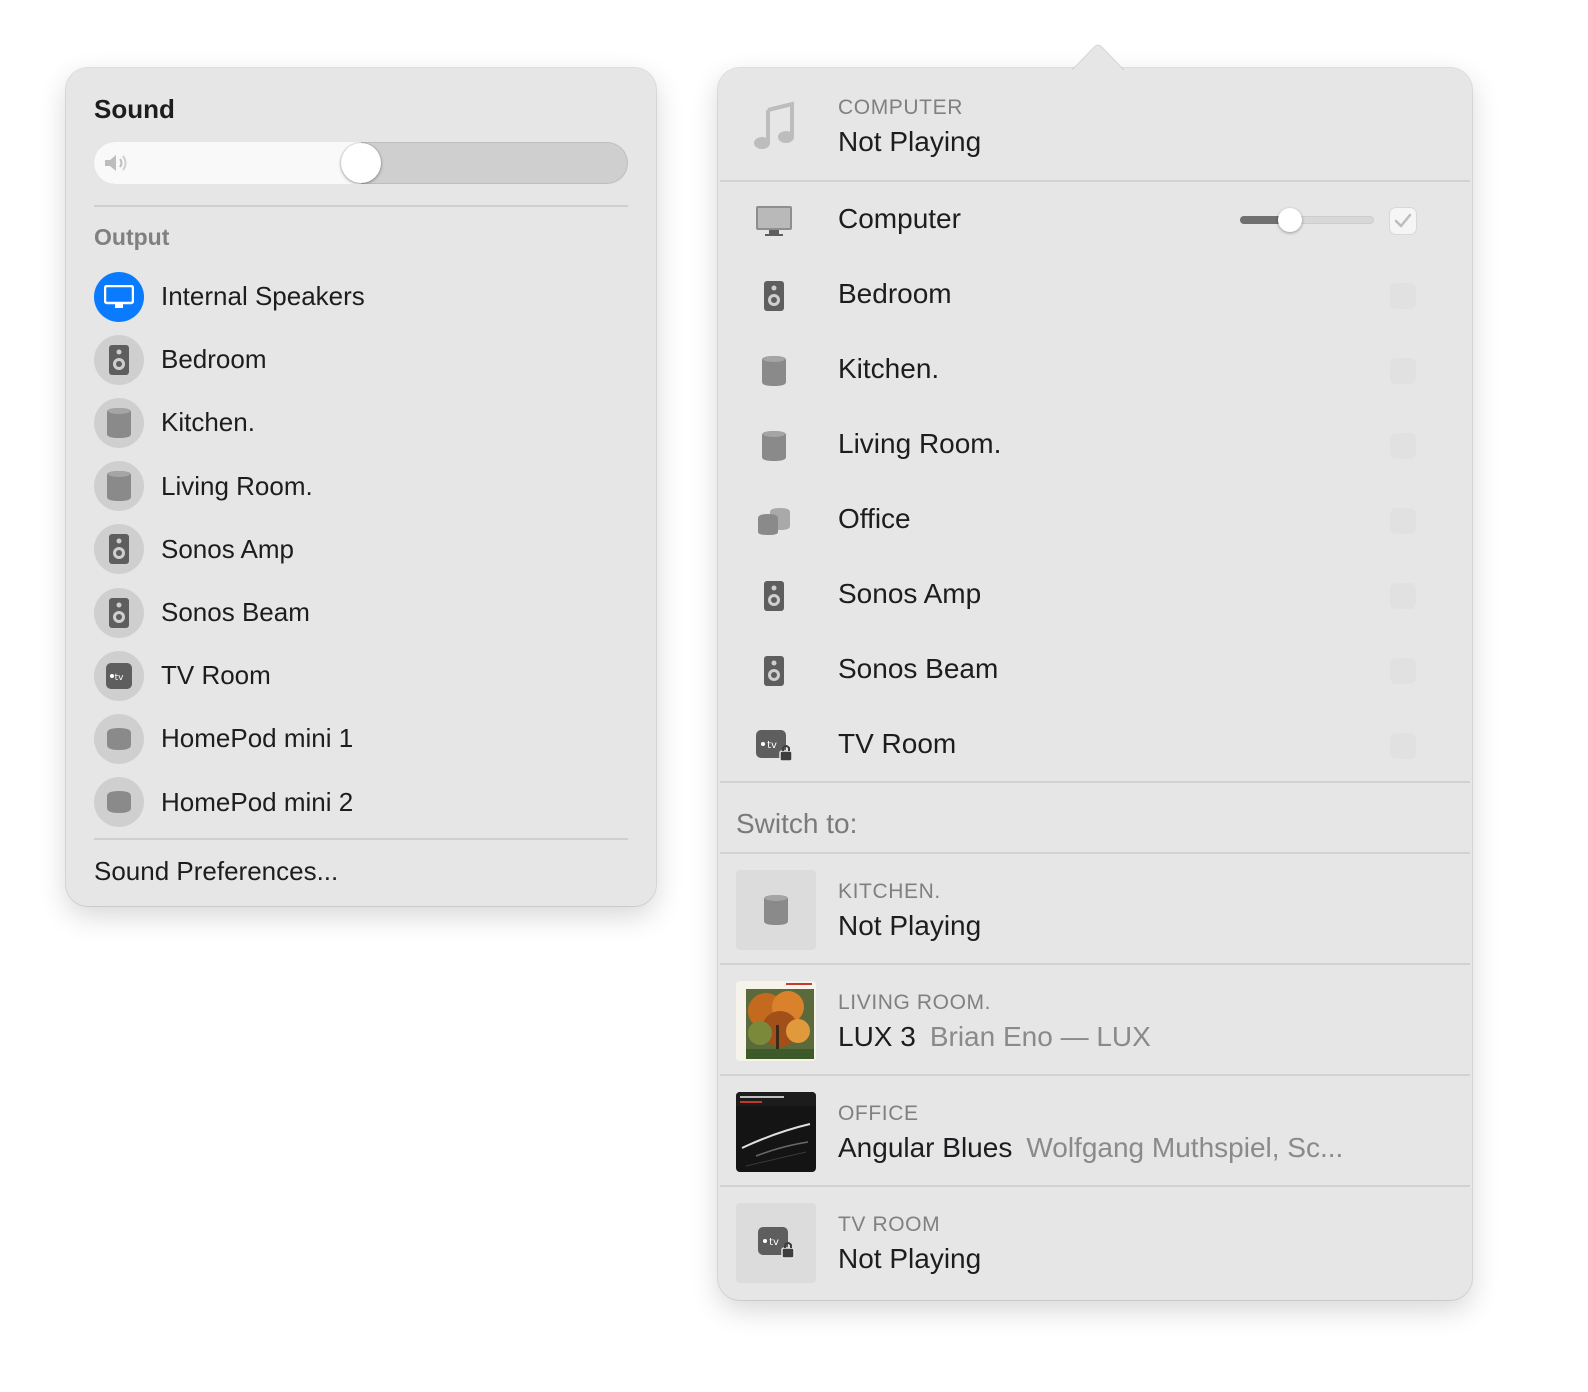  Describe the element at coordinates (889, 1224) in the screenshot. I see `switch-to-caption: TV ROOM` at that location.